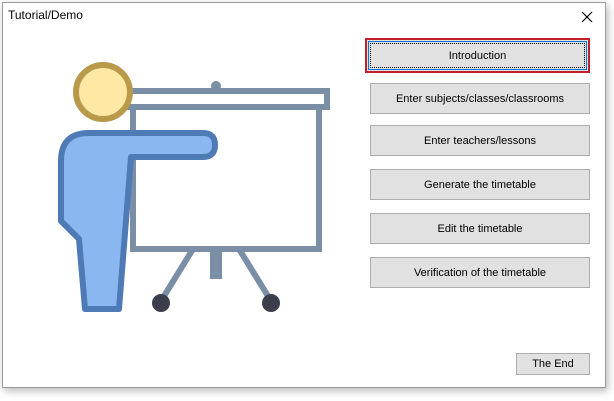 This screenshot has width=614, height=401. I want to click on window-title: Tutorial/Demo, so click(45, 15).